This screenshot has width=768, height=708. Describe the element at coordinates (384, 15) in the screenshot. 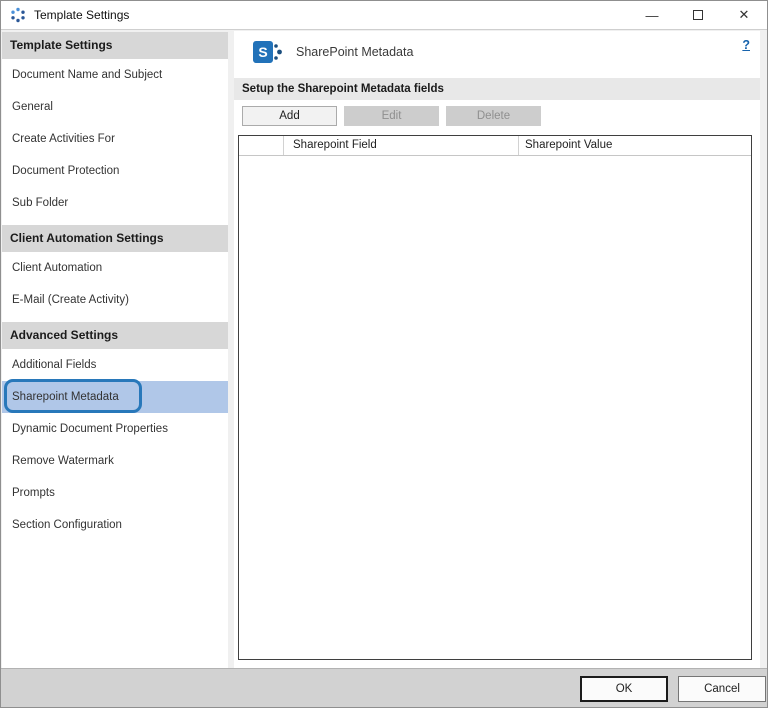

I see `titlebar: Template Settings — ✕` at that location.